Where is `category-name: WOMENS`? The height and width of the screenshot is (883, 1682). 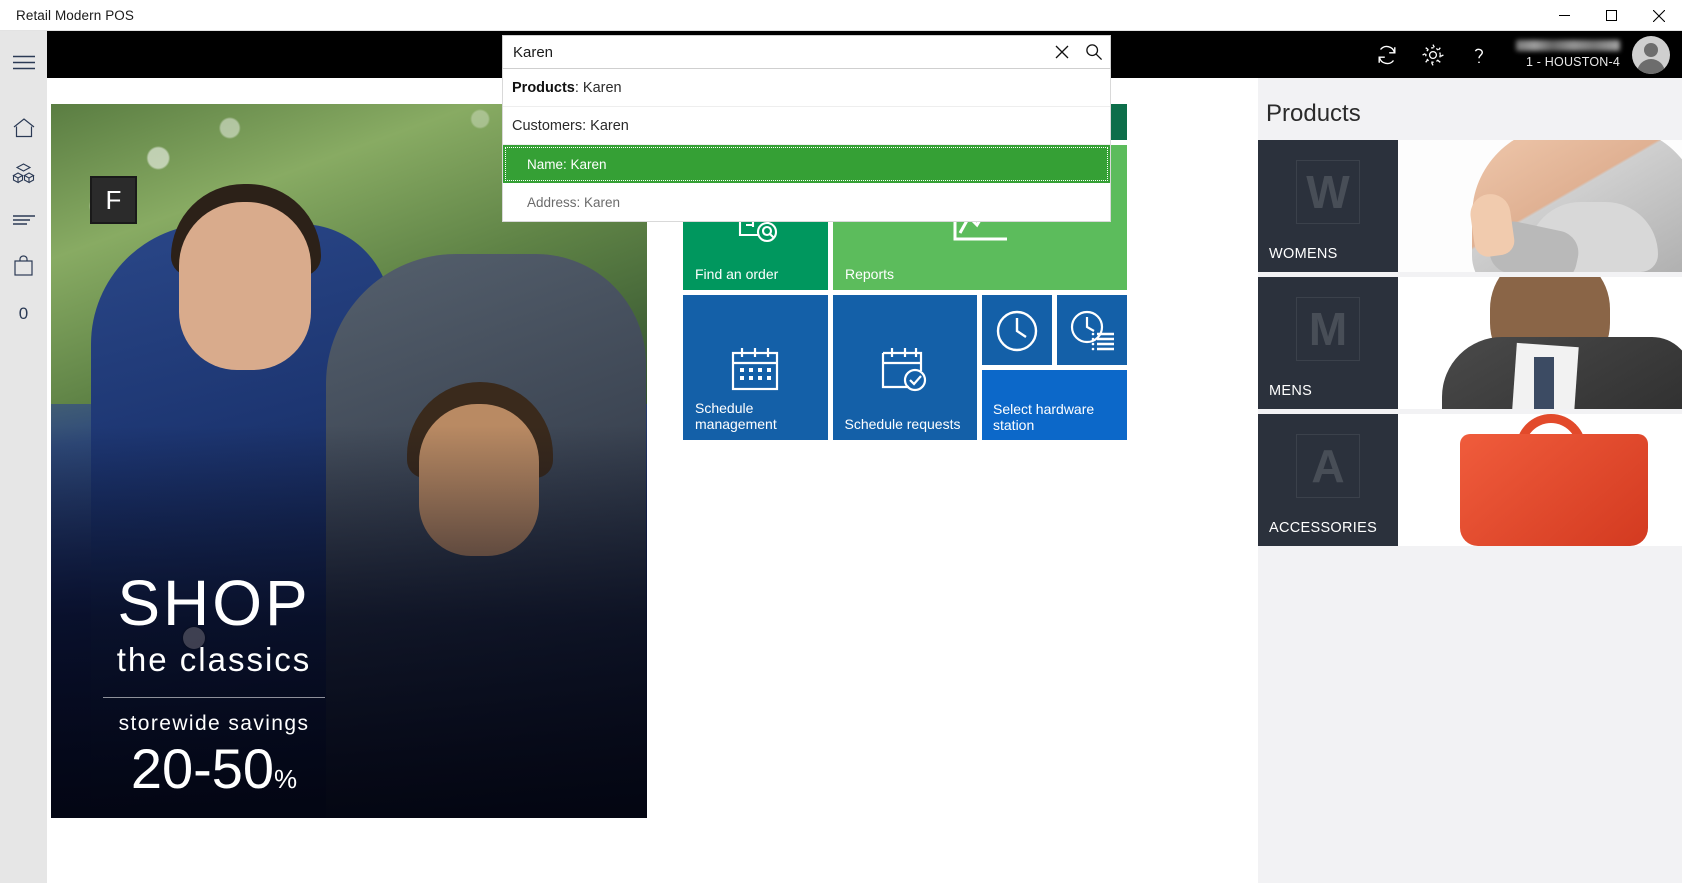 category-name: WOMENS is located at coordinates (1303, 254).